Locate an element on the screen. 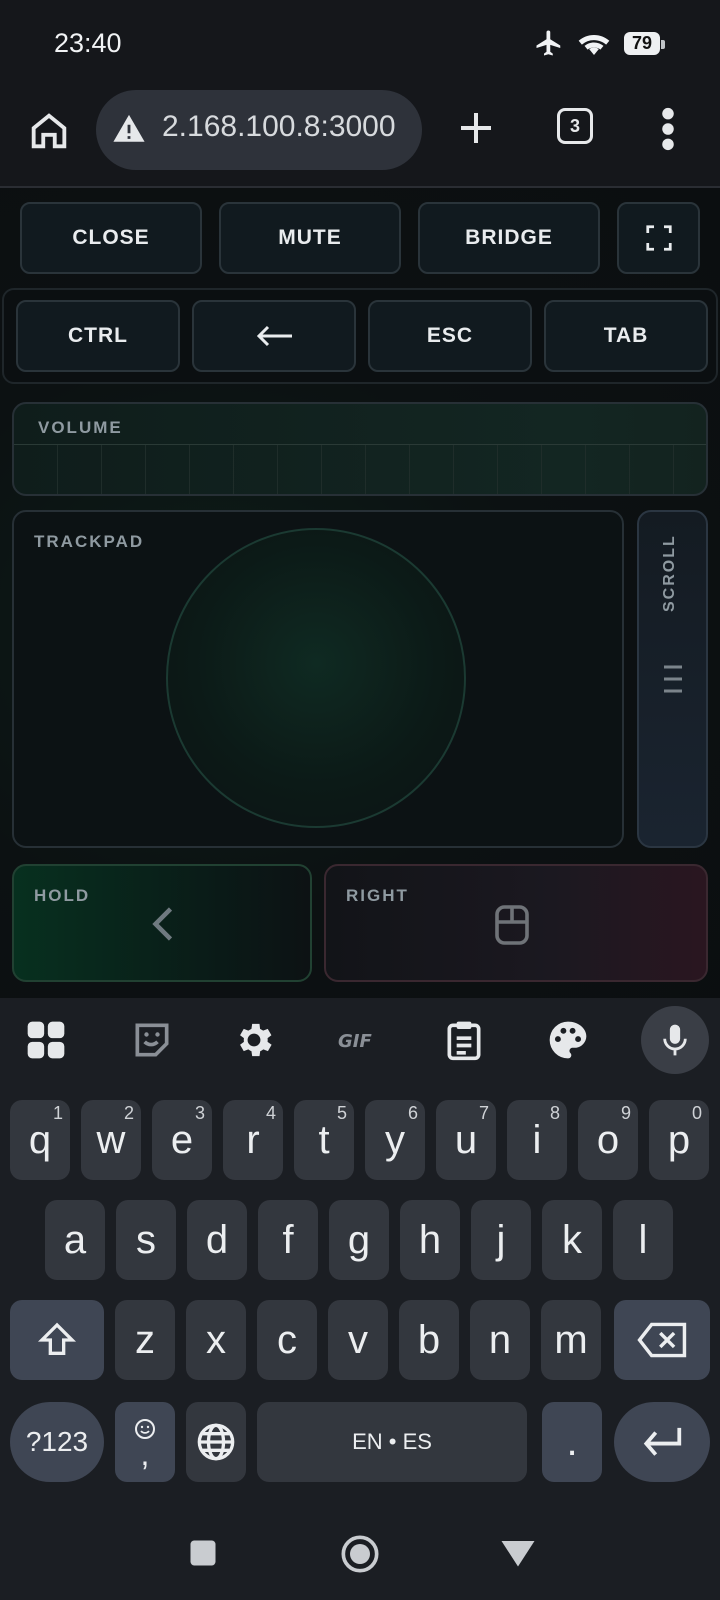  backspace-icon is located at coordinates (662, 1340).